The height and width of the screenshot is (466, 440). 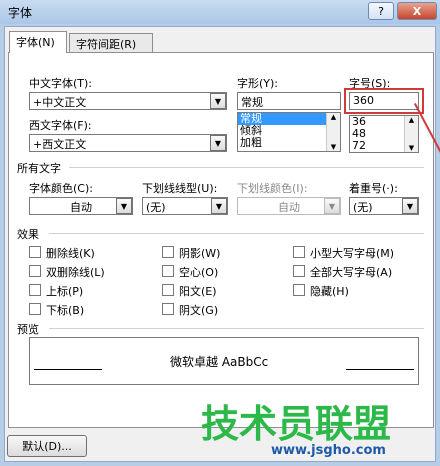 I want to click on watermark-url: www.jsgho.com, so click(x=328, y=450).